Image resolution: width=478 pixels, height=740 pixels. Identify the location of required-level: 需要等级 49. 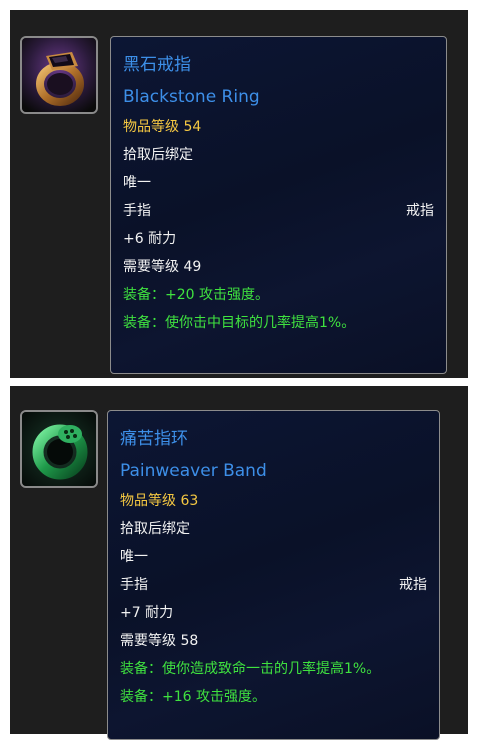
(162, 267).